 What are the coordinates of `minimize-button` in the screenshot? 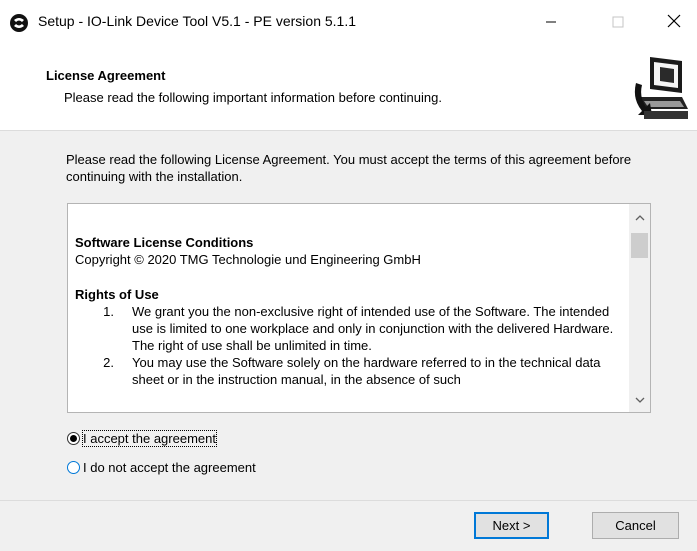 It's located at (551, 22).